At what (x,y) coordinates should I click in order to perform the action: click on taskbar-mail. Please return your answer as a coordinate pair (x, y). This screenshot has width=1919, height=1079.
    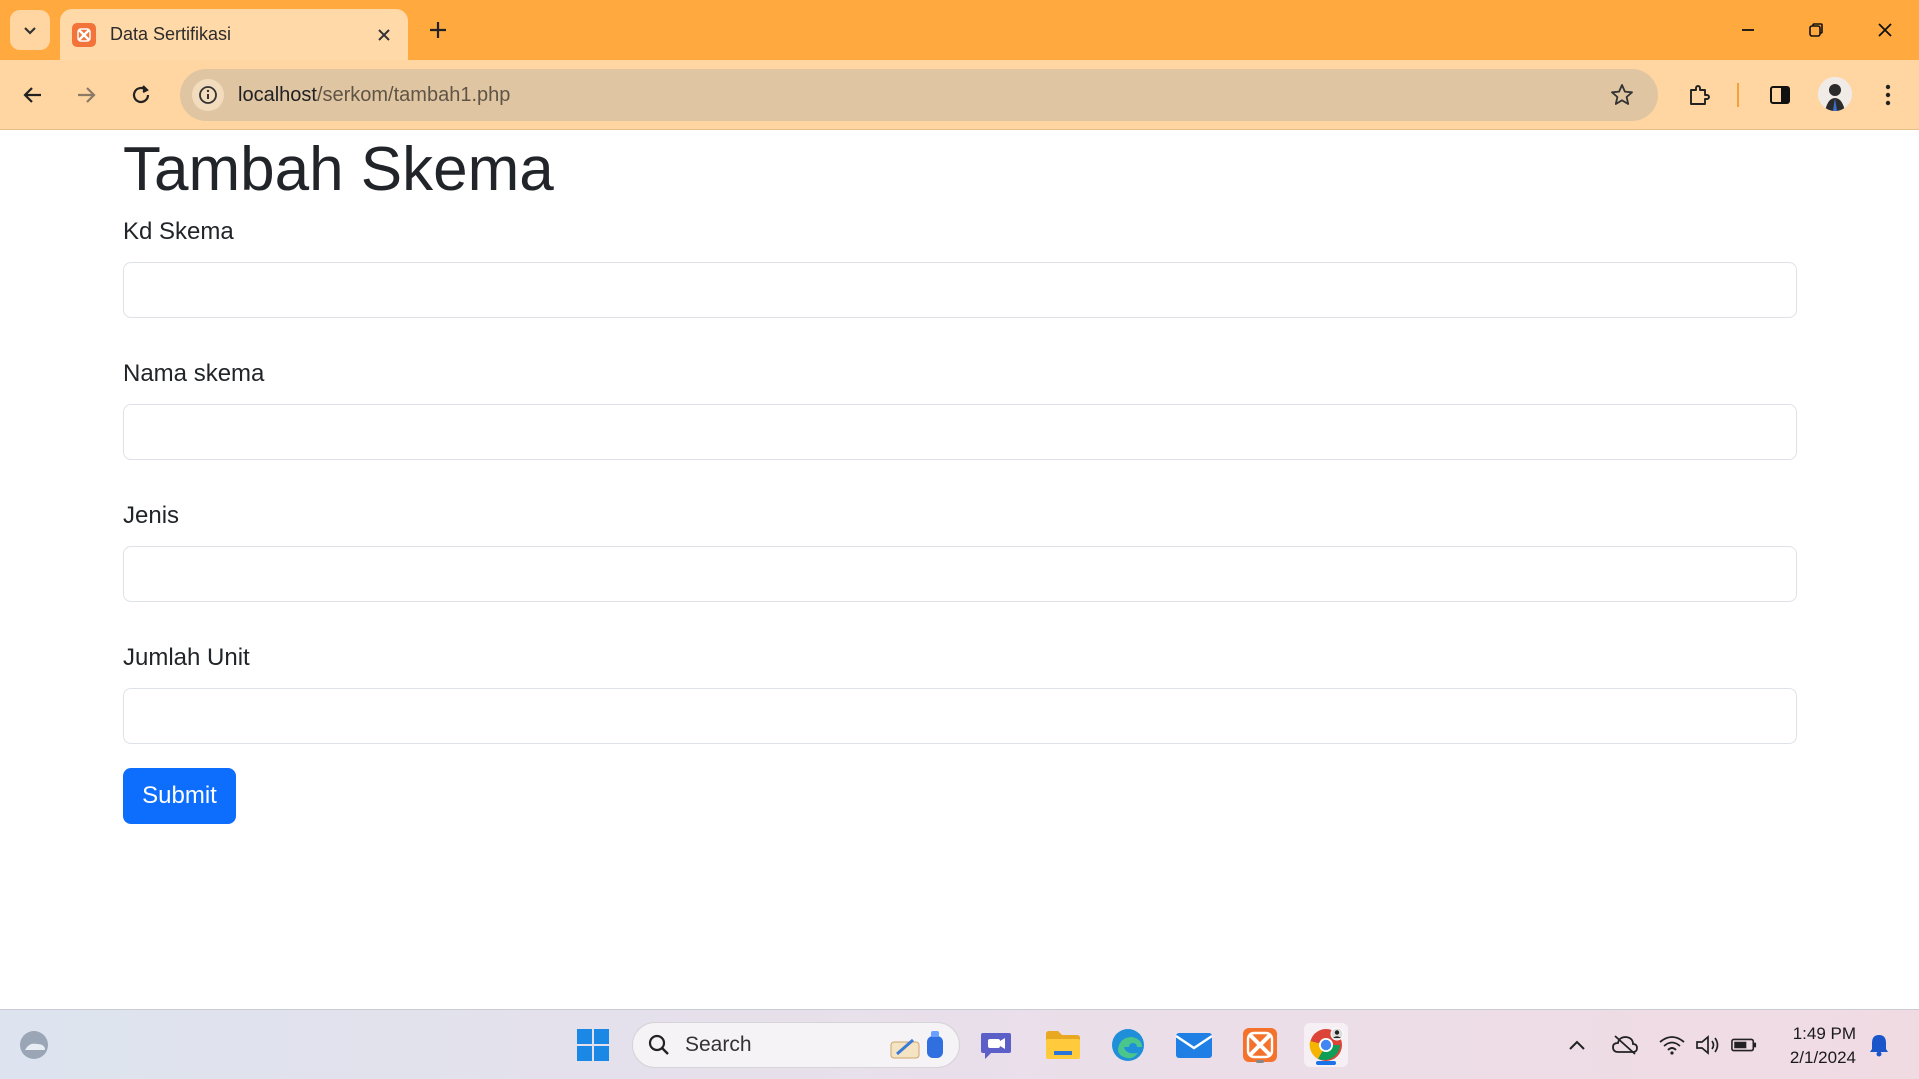
    Looking at the image, I should click on (1194, 1045).